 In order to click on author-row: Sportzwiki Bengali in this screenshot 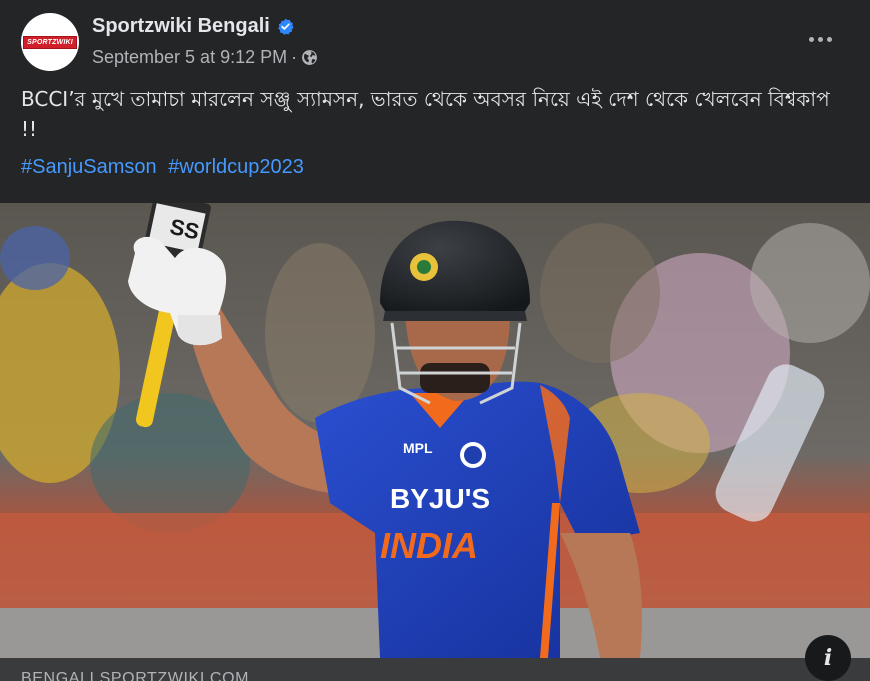, I will do `click(193, 26)`.